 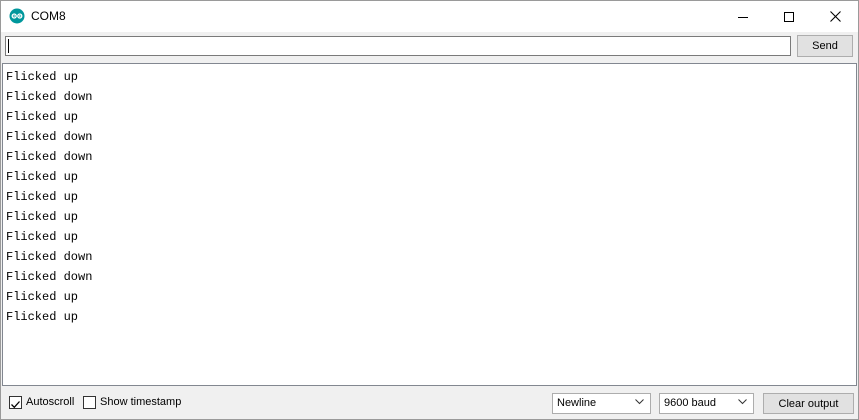 I want to click on maximize-icon, so click(x=789, y=16).